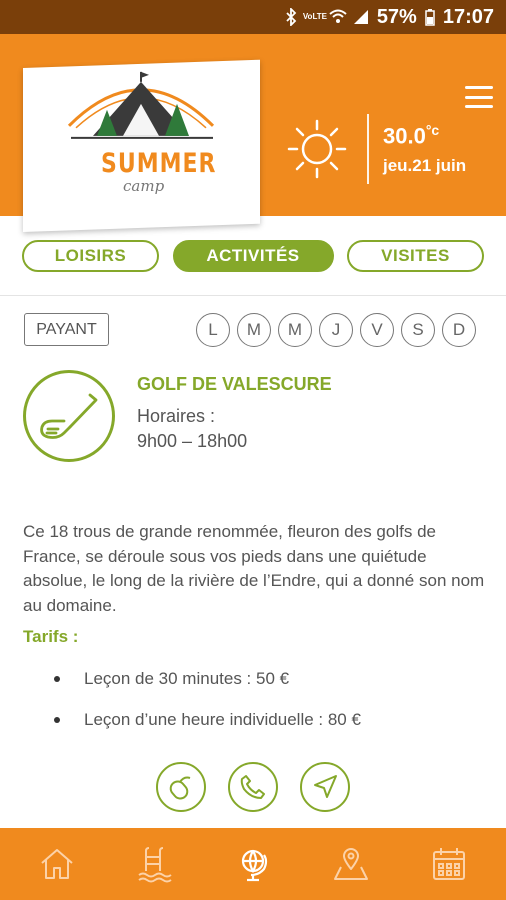 Image resolution: width=506 pixels, height=900 pixels. I want to click on golf-club-icon, so click(69, 416).